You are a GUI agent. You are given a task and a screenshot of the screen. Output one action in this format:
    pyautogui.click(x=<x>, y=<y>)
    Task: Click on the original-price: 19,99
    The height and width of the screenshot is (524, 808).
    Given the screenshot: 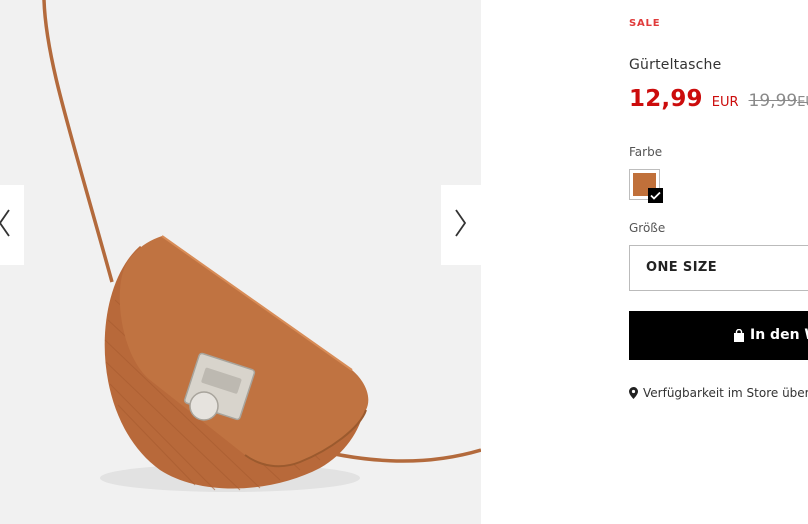 What is the action you would take?
    pyautogui.click(x=773, y=101)
    